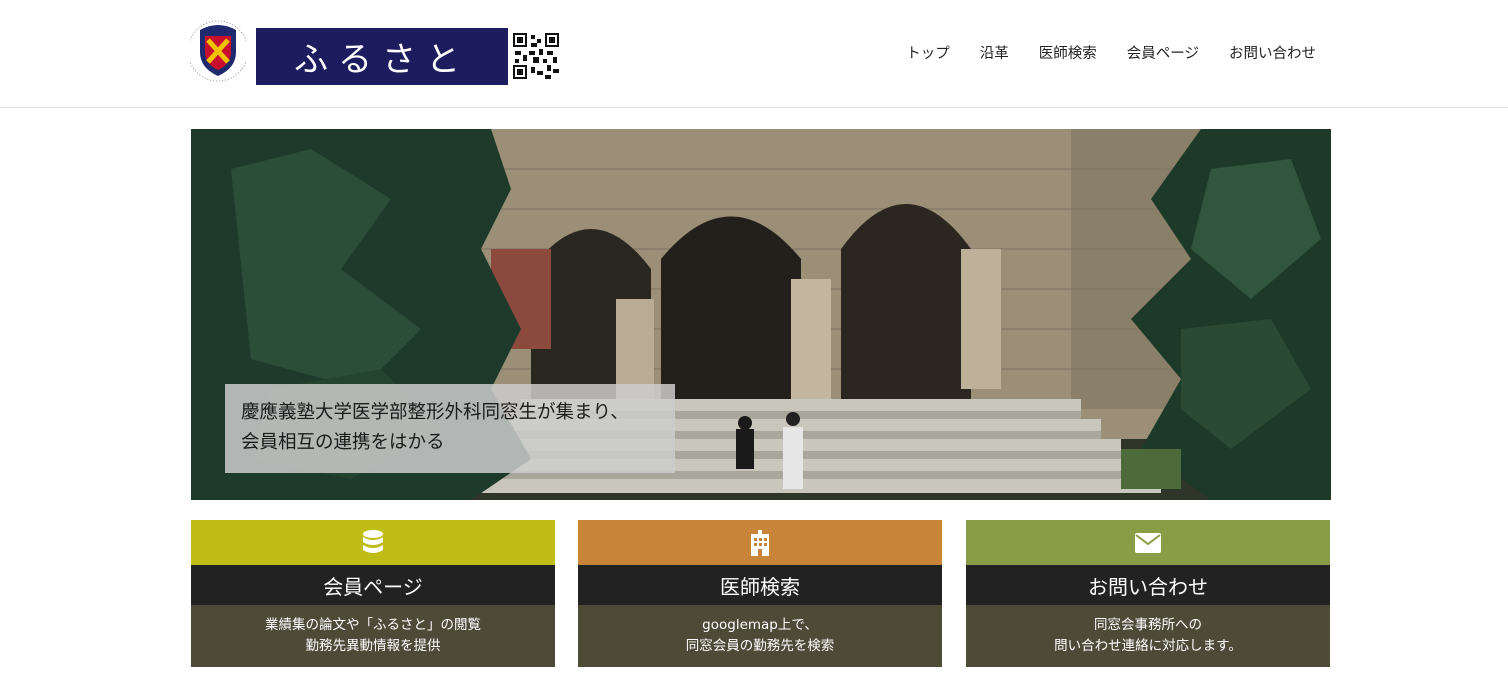 Image resolution: width=1508 pixels, height=697 pixels. What do you see at coordinates (536, 56) in the screenshot?
I see `qr-code-icon` at bounding box center [536, 56].